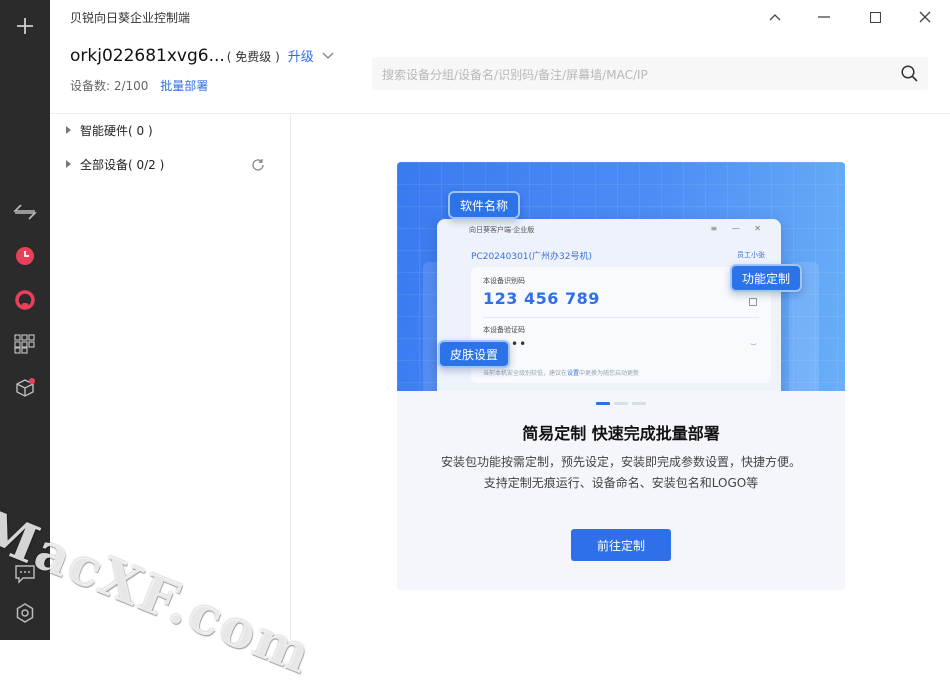 This screenshot has width=950, height=687. I want to click on apps-grid-icon, so click(25, 344).